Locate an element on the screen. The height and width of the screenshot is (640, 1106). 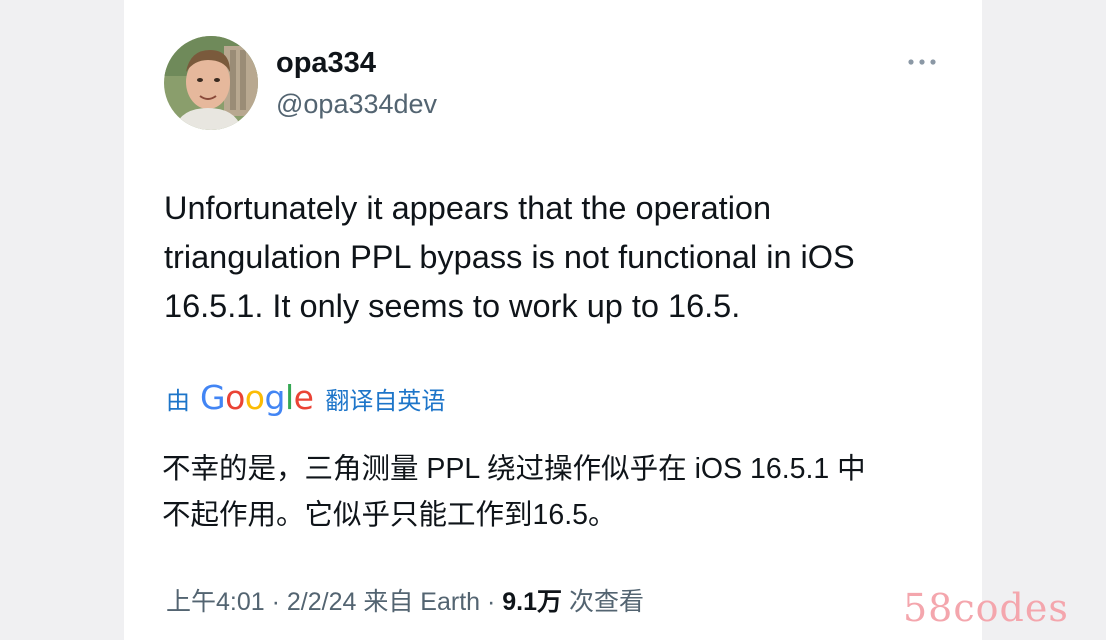
google-logo: Google is located at coordinates (257, 397).